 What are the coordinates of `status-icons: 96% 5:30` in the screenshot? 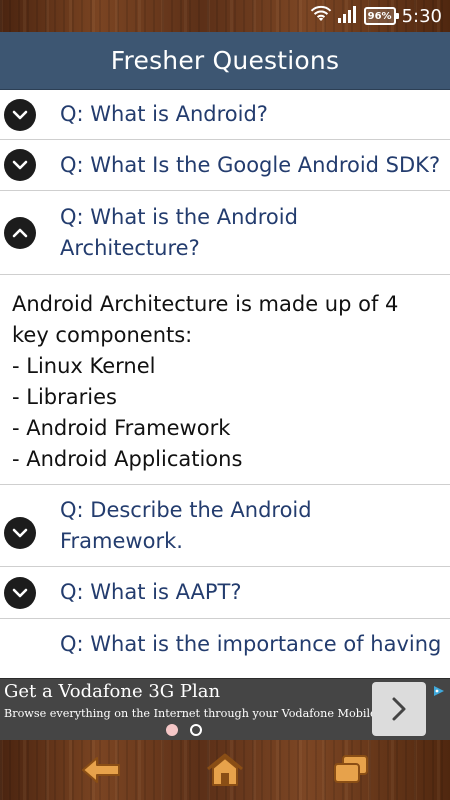 It's located at (376, 16).